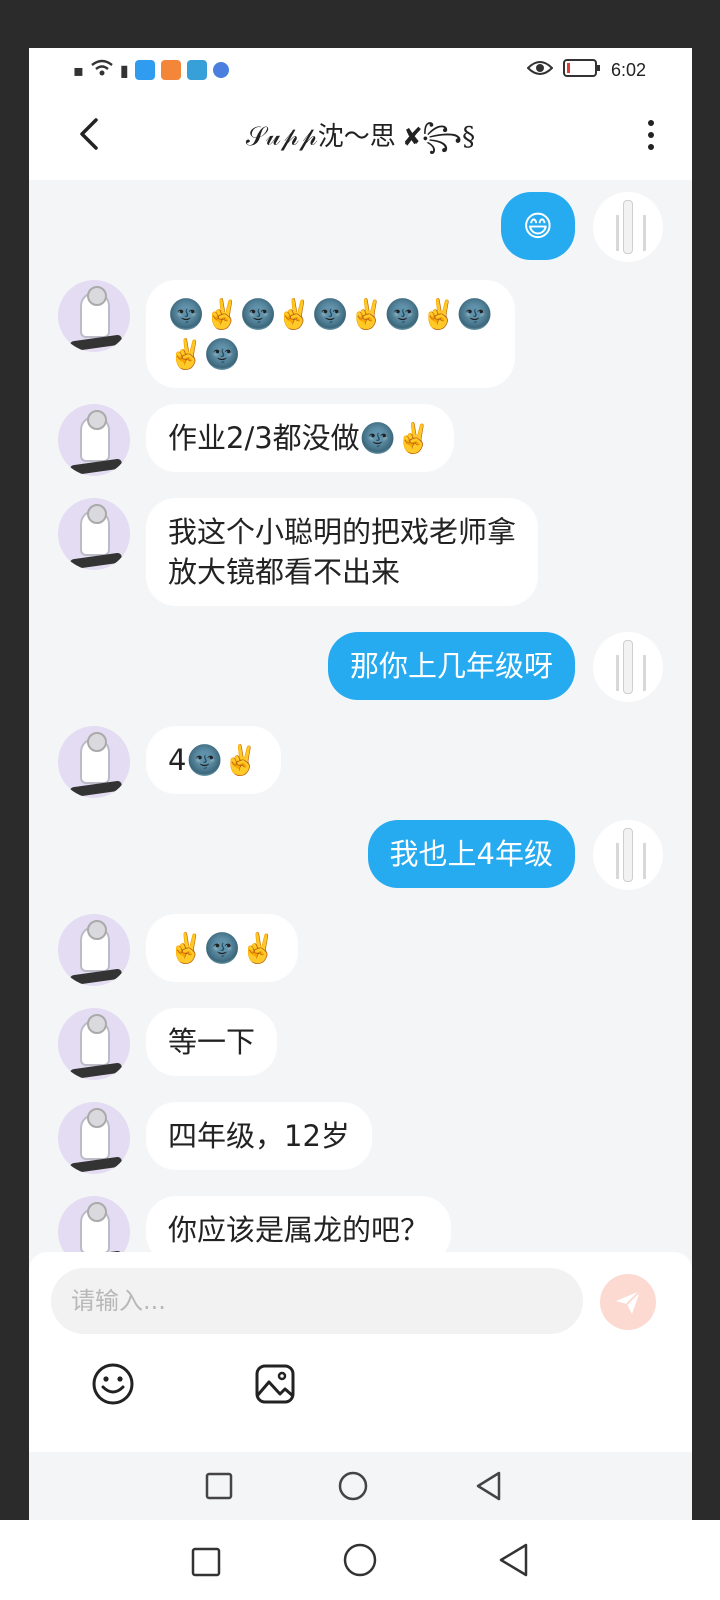 The image size is (720, 1600). What do you see at coordinates (170, 70) in the screenshot?
I see `app-video-icon` at bounding box center [170, 70].